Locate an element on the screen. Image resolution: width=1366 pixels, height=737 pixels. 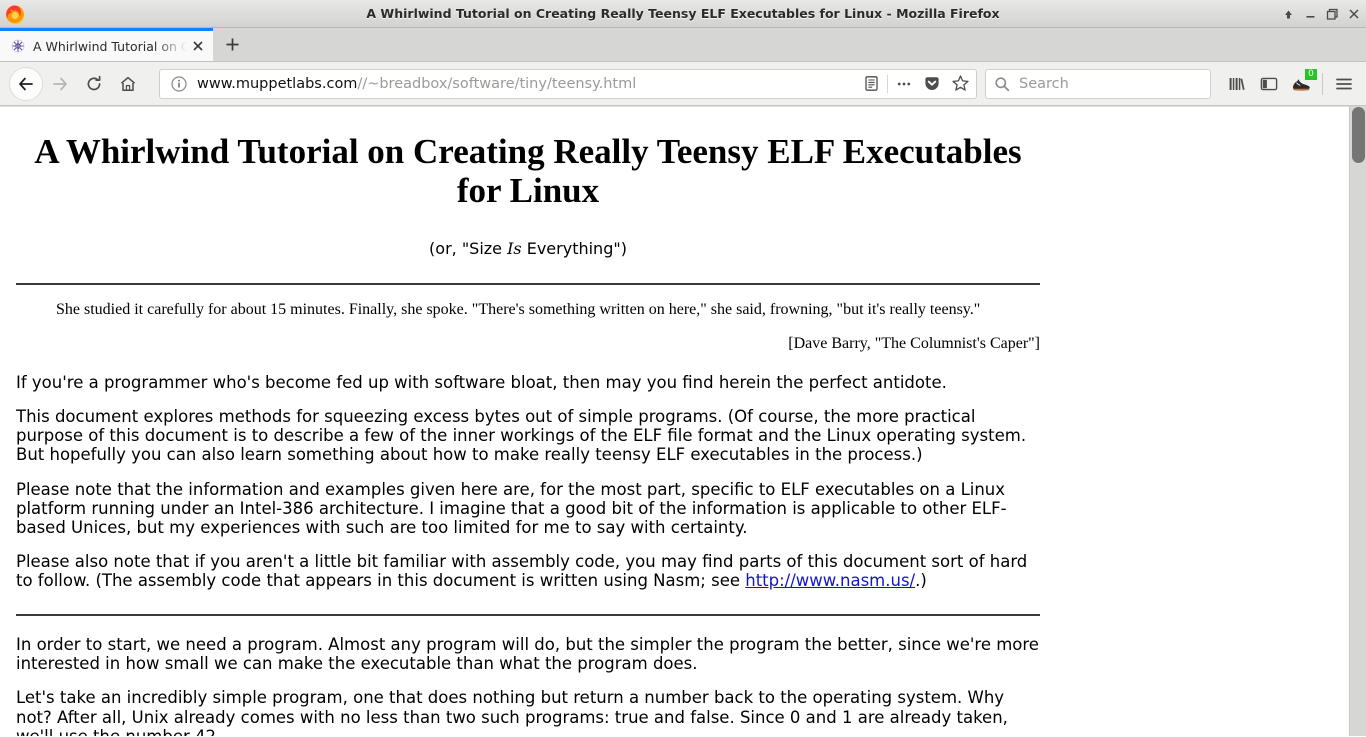
home-icon is located at coordinates (128, 83).